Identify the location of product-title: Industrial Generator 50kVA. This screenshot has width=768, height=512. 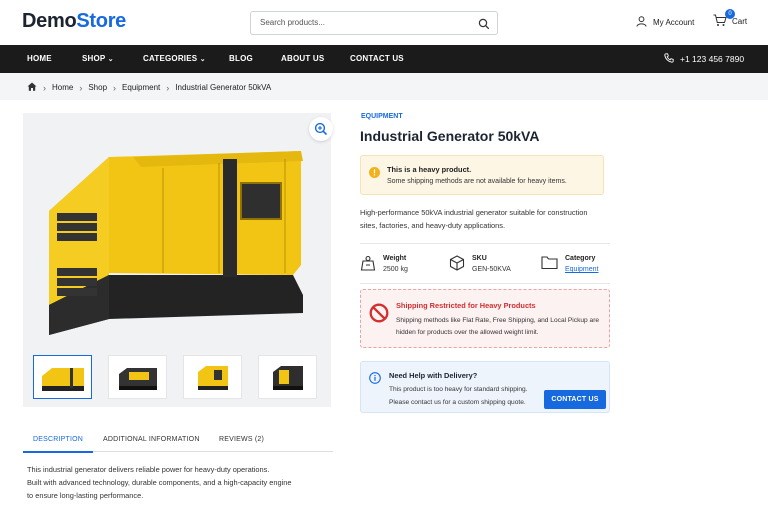
(450, 136).